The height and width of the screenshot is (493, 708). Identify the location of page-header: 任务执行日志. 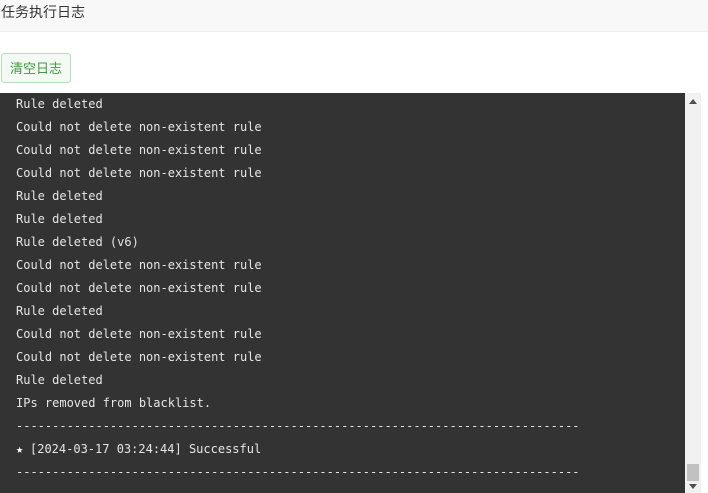
(354, 16).